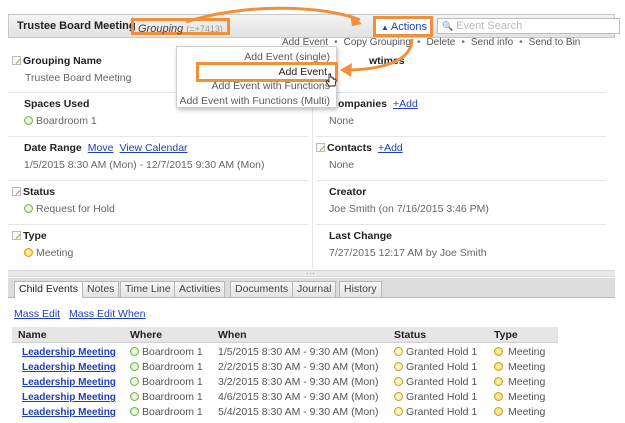 The image size is (625, 423). Describe the element at coordinates (410, 335) in the screenshot. I see `column-header-status: Status` at that location.